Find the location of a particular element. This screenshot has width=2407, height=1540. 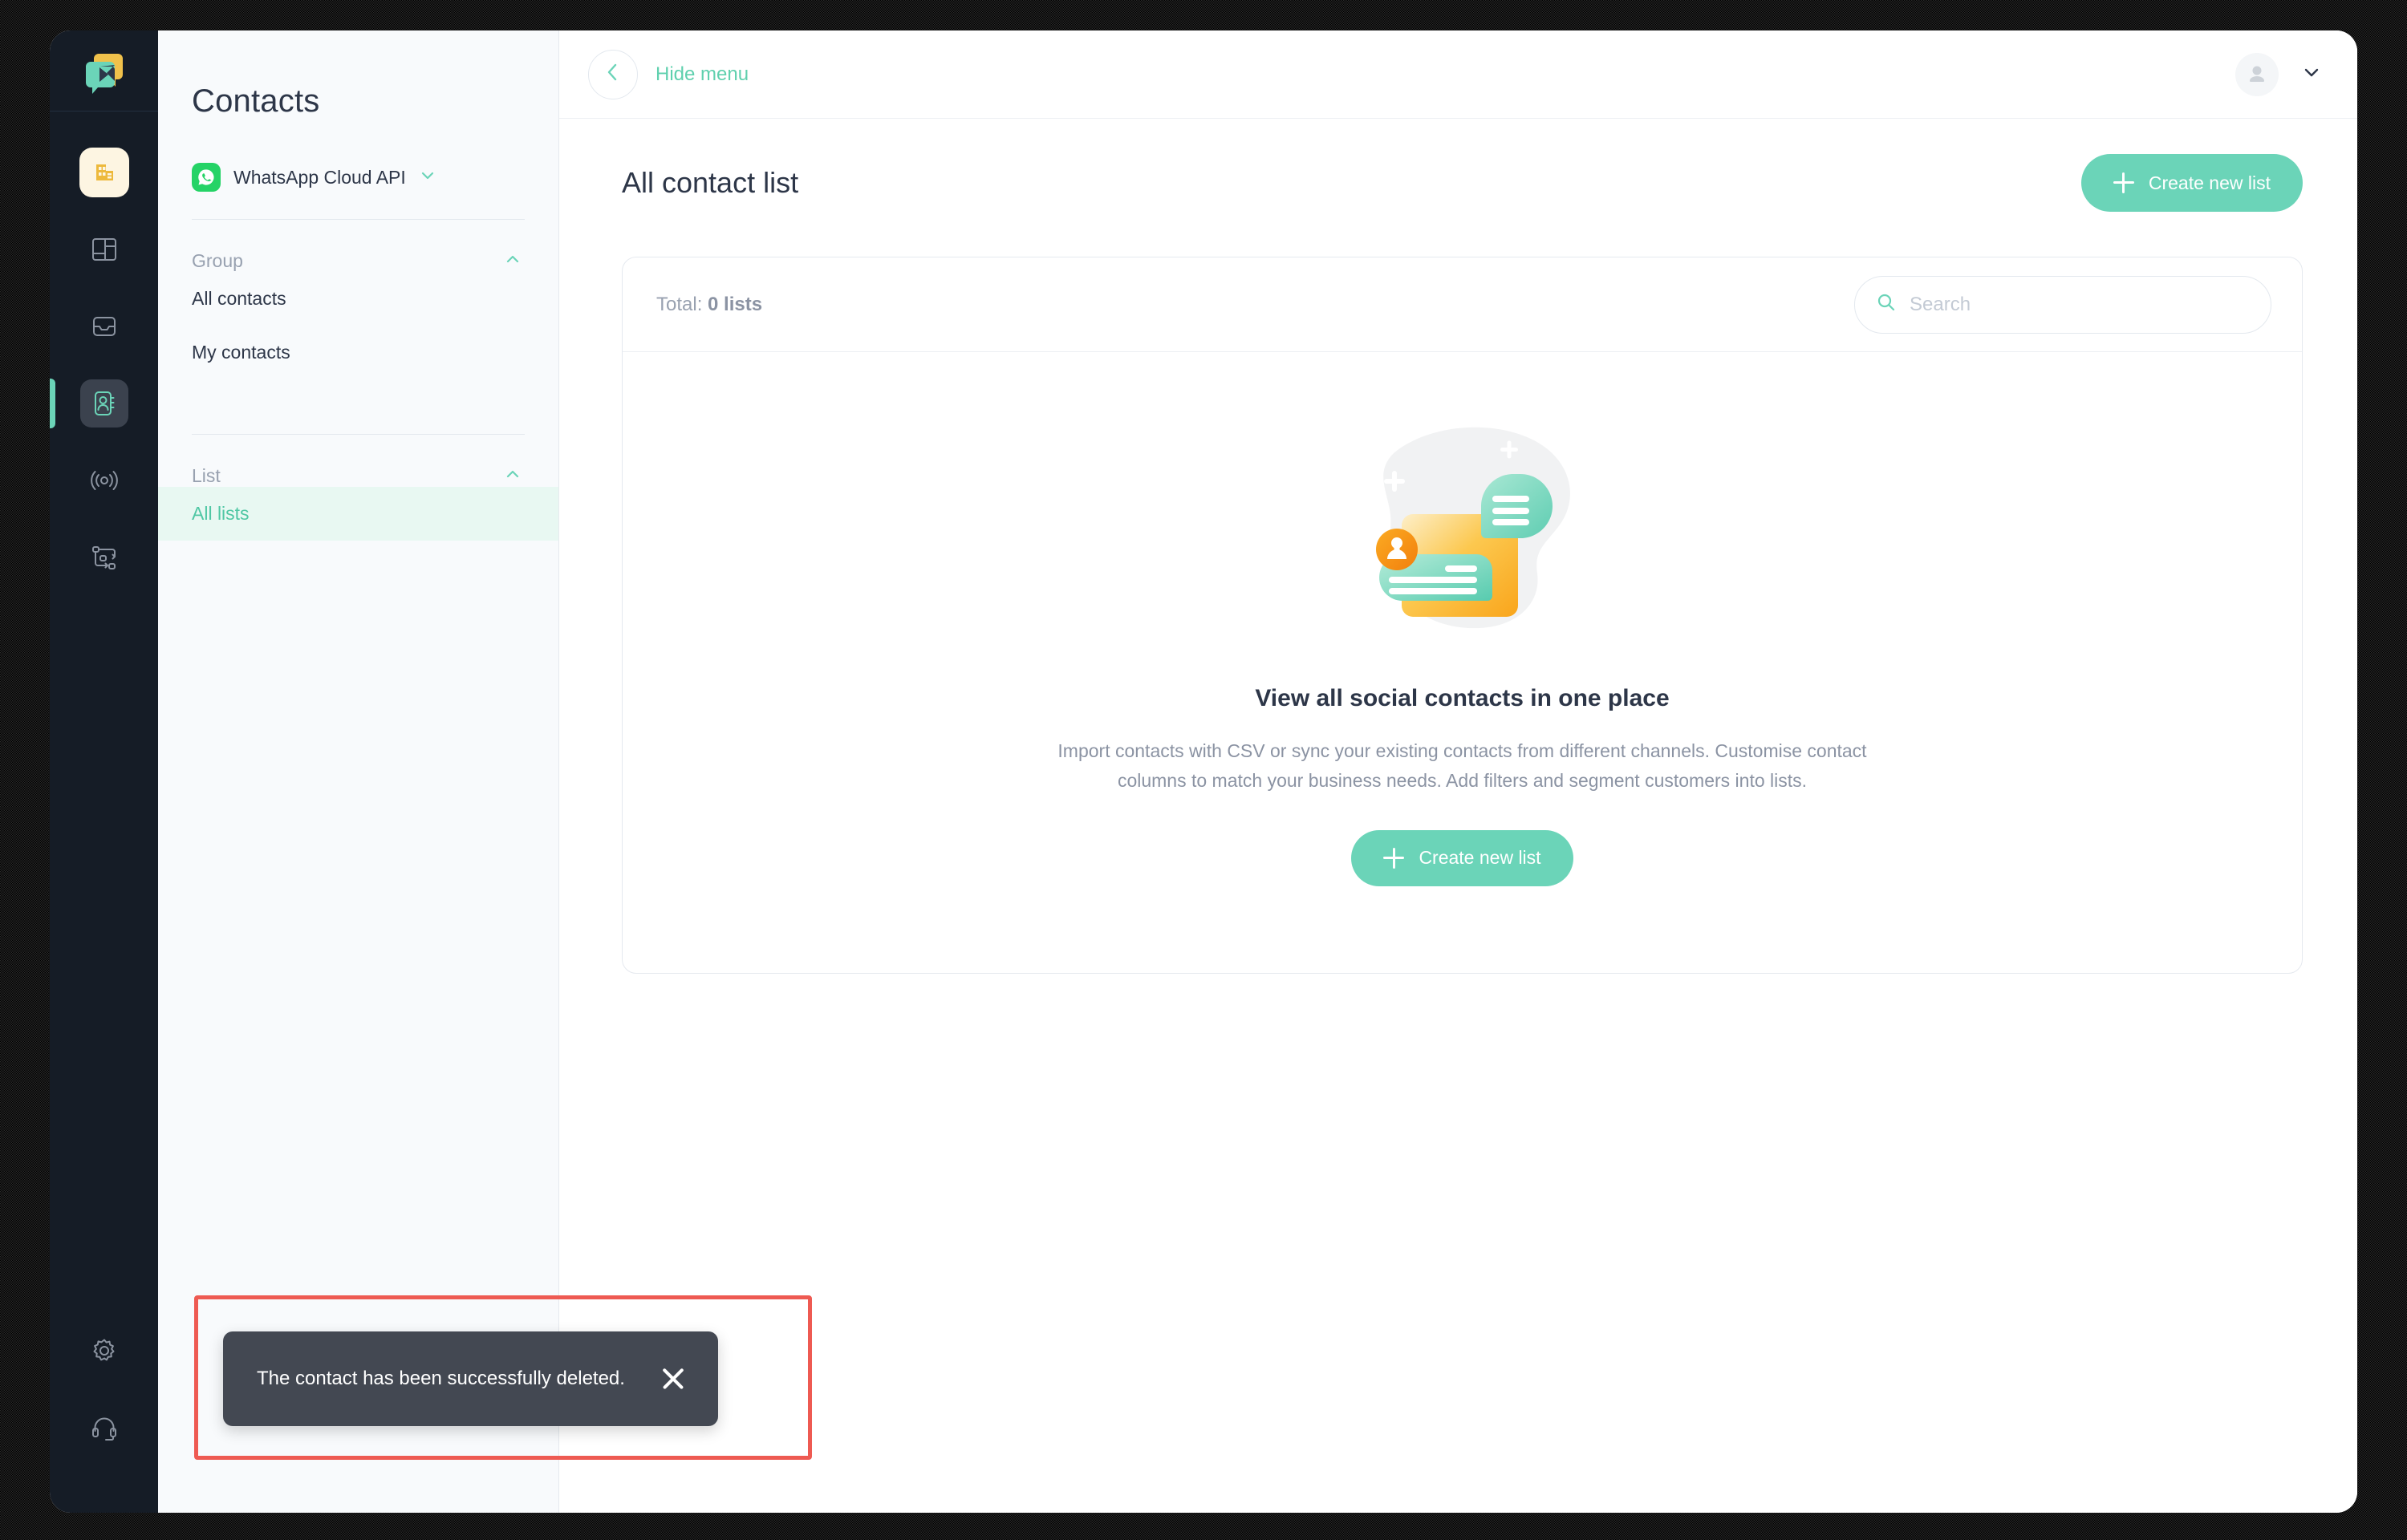

whatsapp-icon is located at coordinates (206, 177).